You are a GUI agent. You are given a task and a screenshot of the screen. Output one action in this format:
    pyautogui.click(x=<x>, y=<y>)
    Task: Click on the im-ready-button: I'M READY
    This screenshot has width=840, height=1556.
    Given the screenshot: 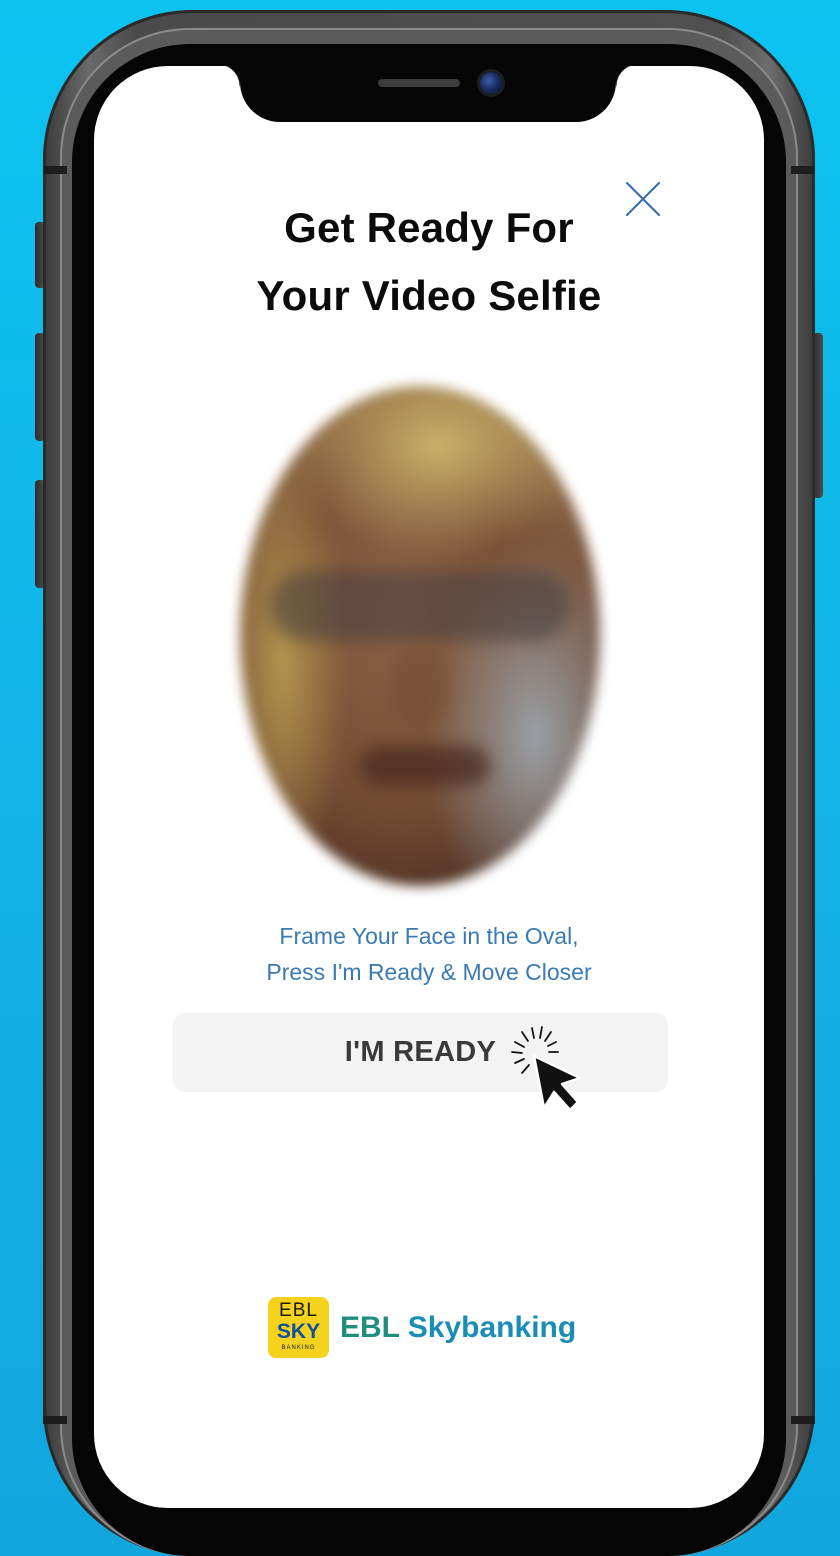 What is the action you would take?
    pyautogui.click(x=420, y=1052)
    